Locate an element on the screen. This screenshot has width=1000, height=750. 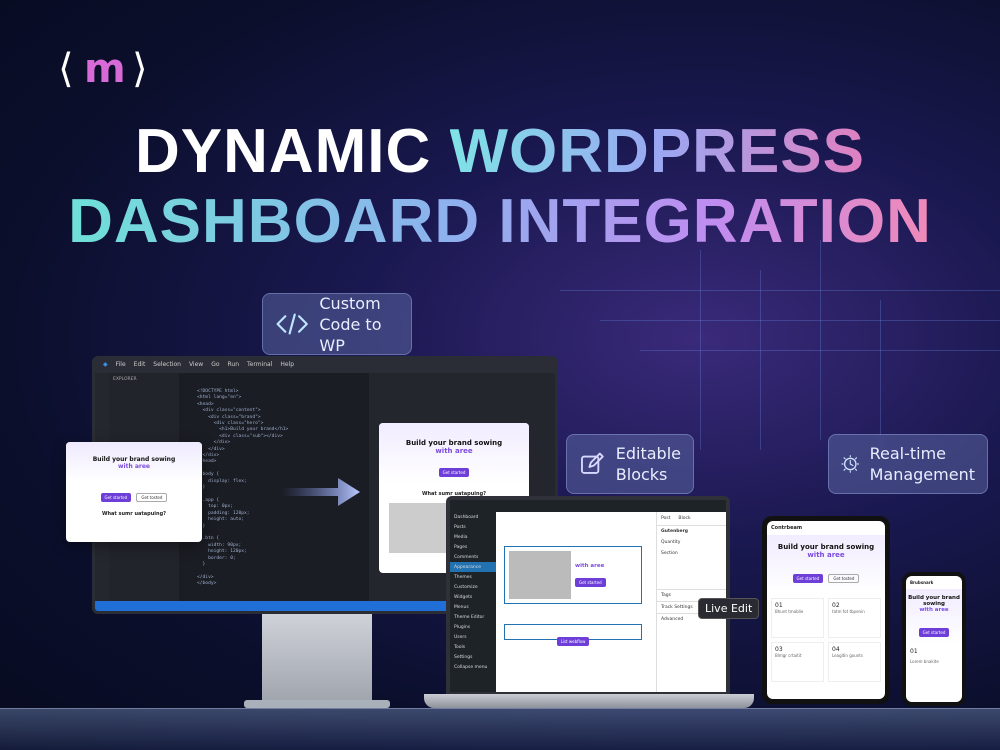
monitor-stand-base is located at coordinates (317, 704).